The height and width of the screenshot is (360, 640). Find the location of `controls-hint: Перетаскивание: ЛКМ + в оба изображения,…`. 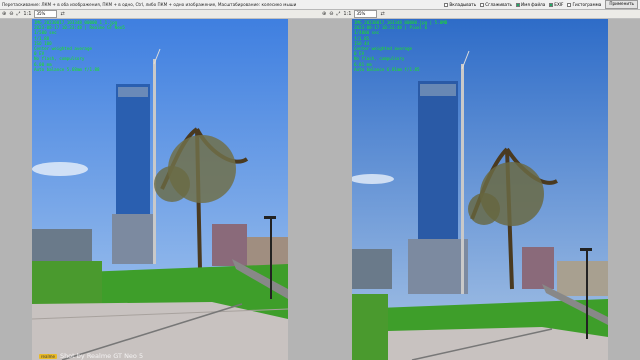

controls-hint: Перетаскивание: ЛКМ + в оба изображения,… is located at coordinates (149, 4).